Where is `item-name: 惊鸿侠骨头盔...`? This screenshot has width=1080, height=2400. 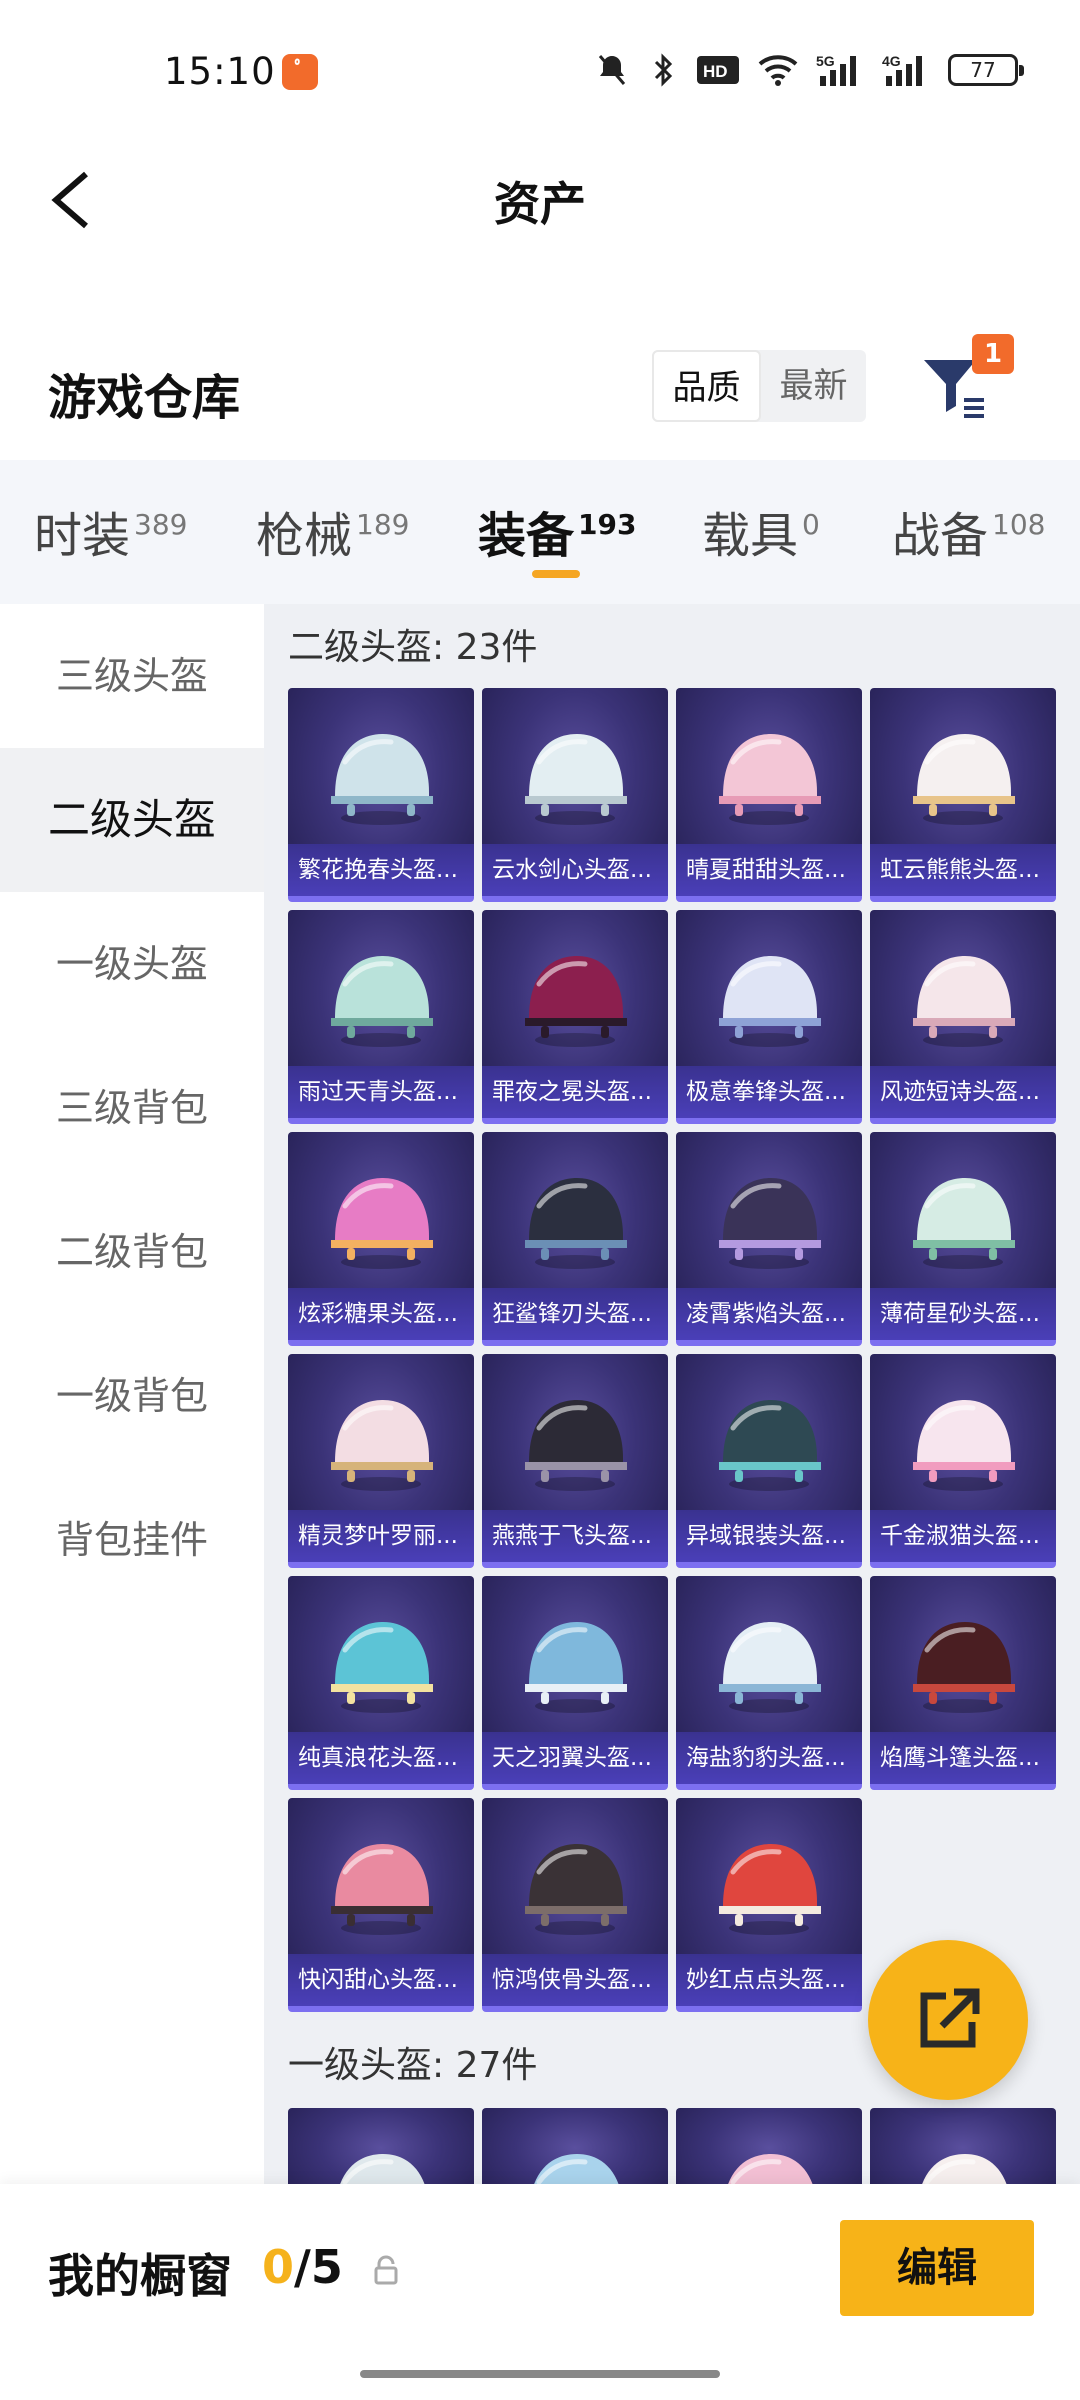 item-name: 惊鸿侠骨头盔... is located at coordinates (575, 1980).